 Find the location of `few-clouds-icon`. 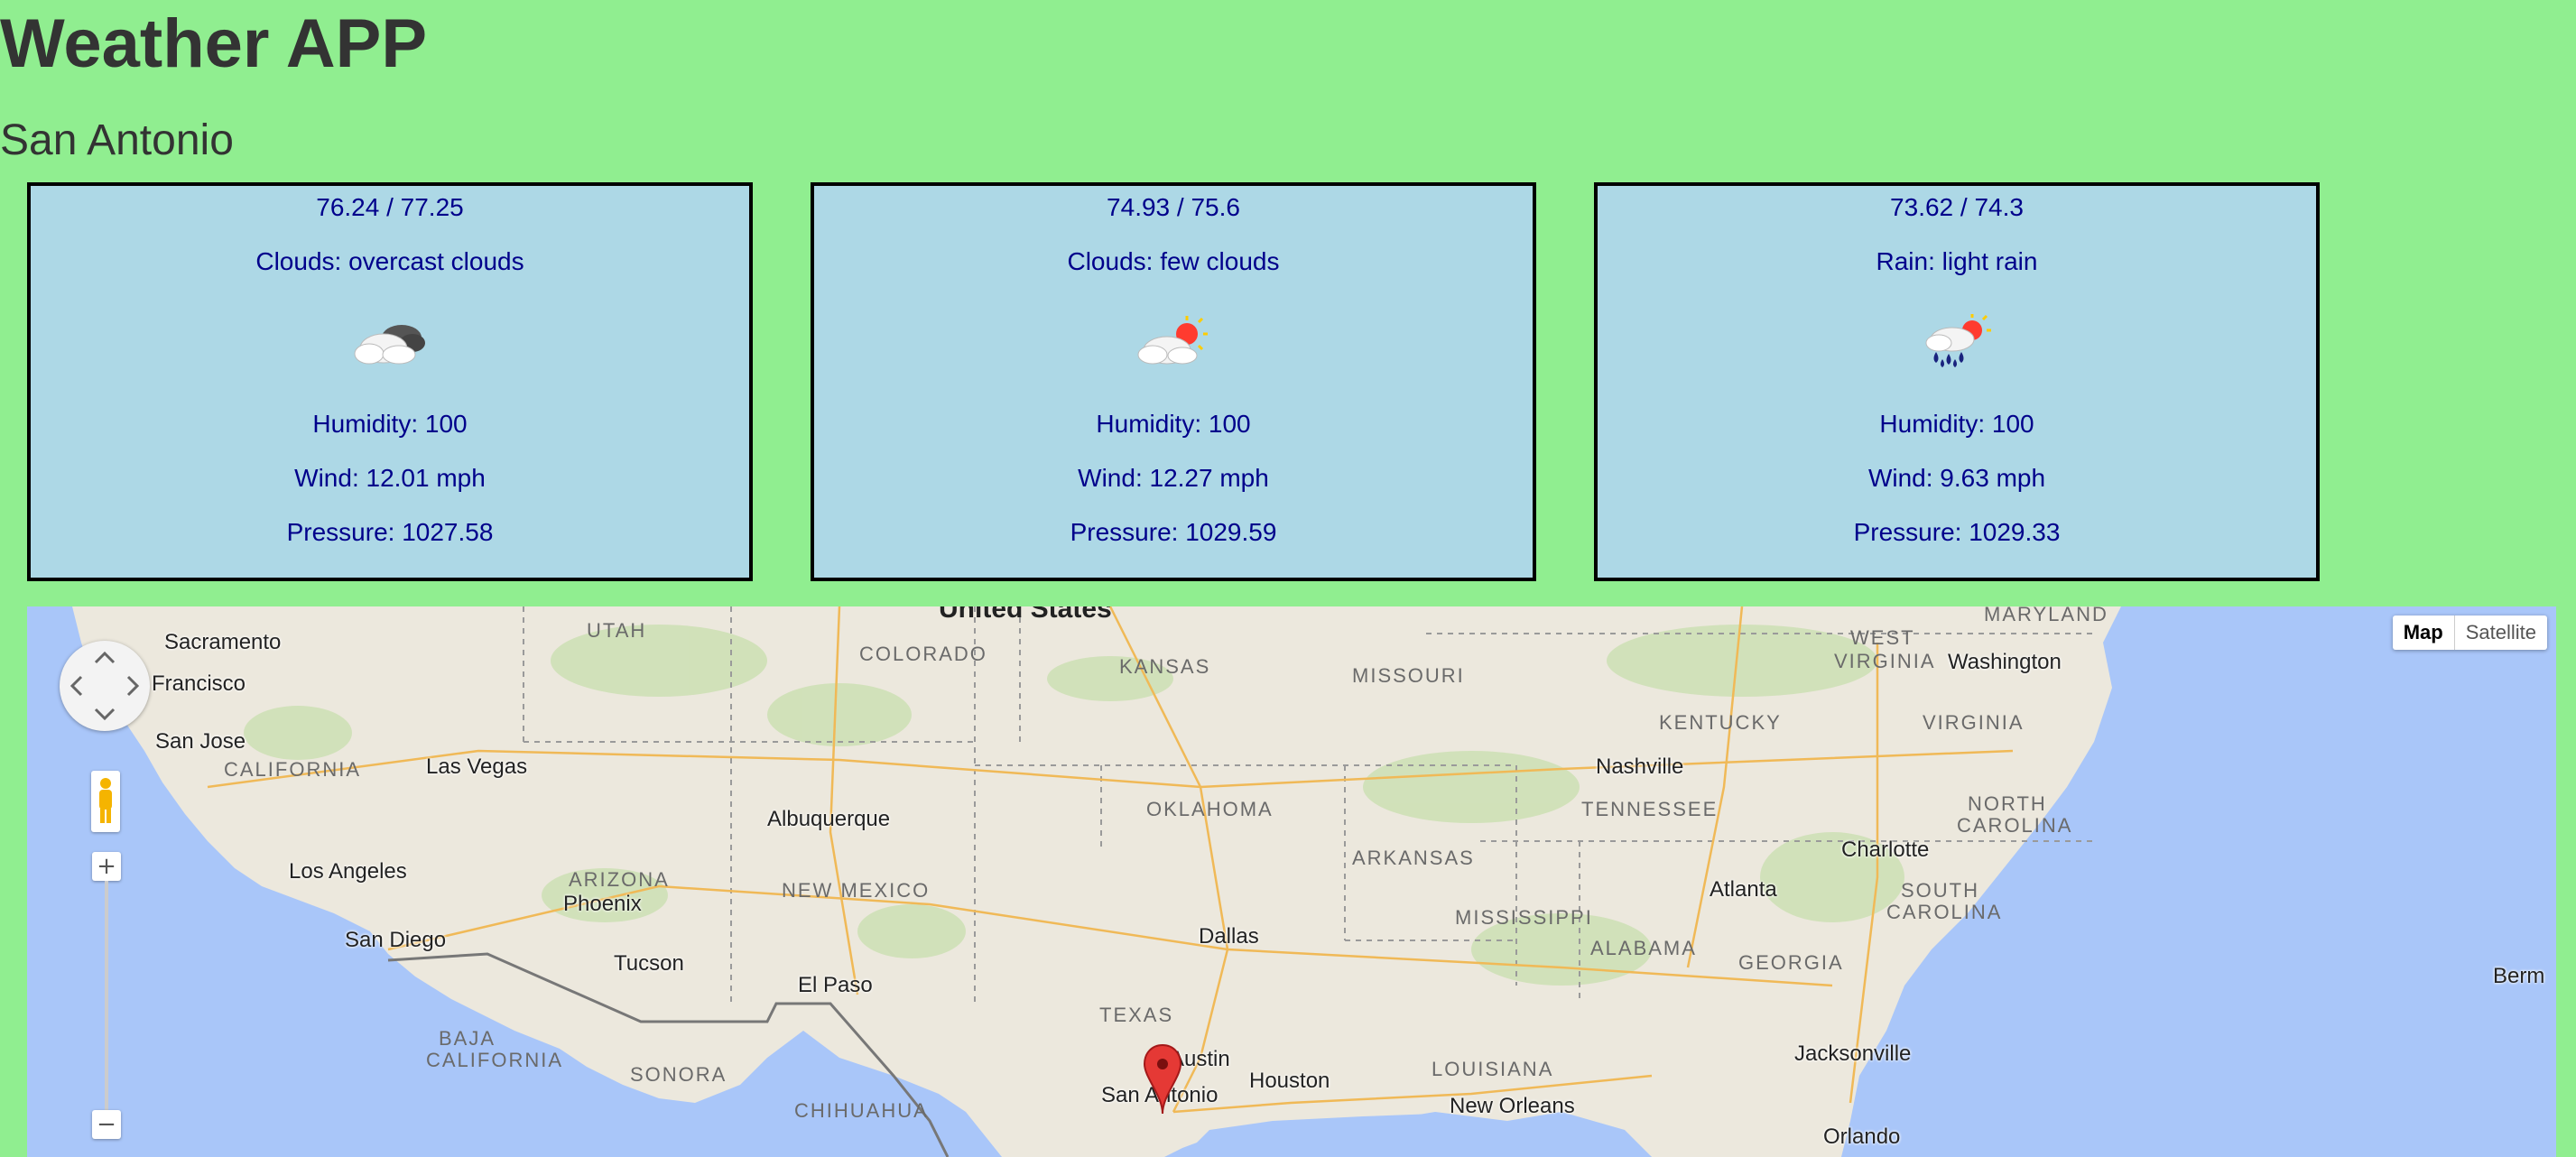

few-clouds-icon is located at coordinates (1172, 340).